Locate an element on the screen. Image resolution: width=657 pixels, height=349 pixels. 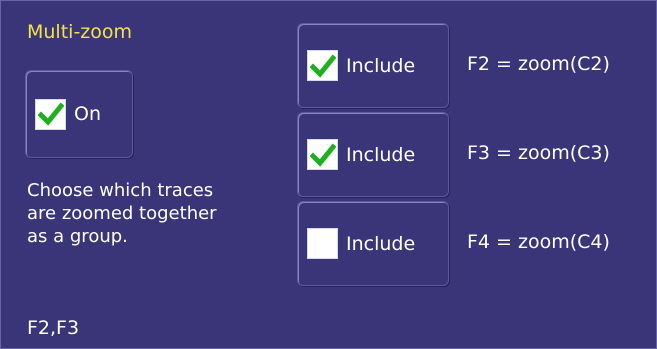
description-line: as a group. is located at coordinates (77, 236).